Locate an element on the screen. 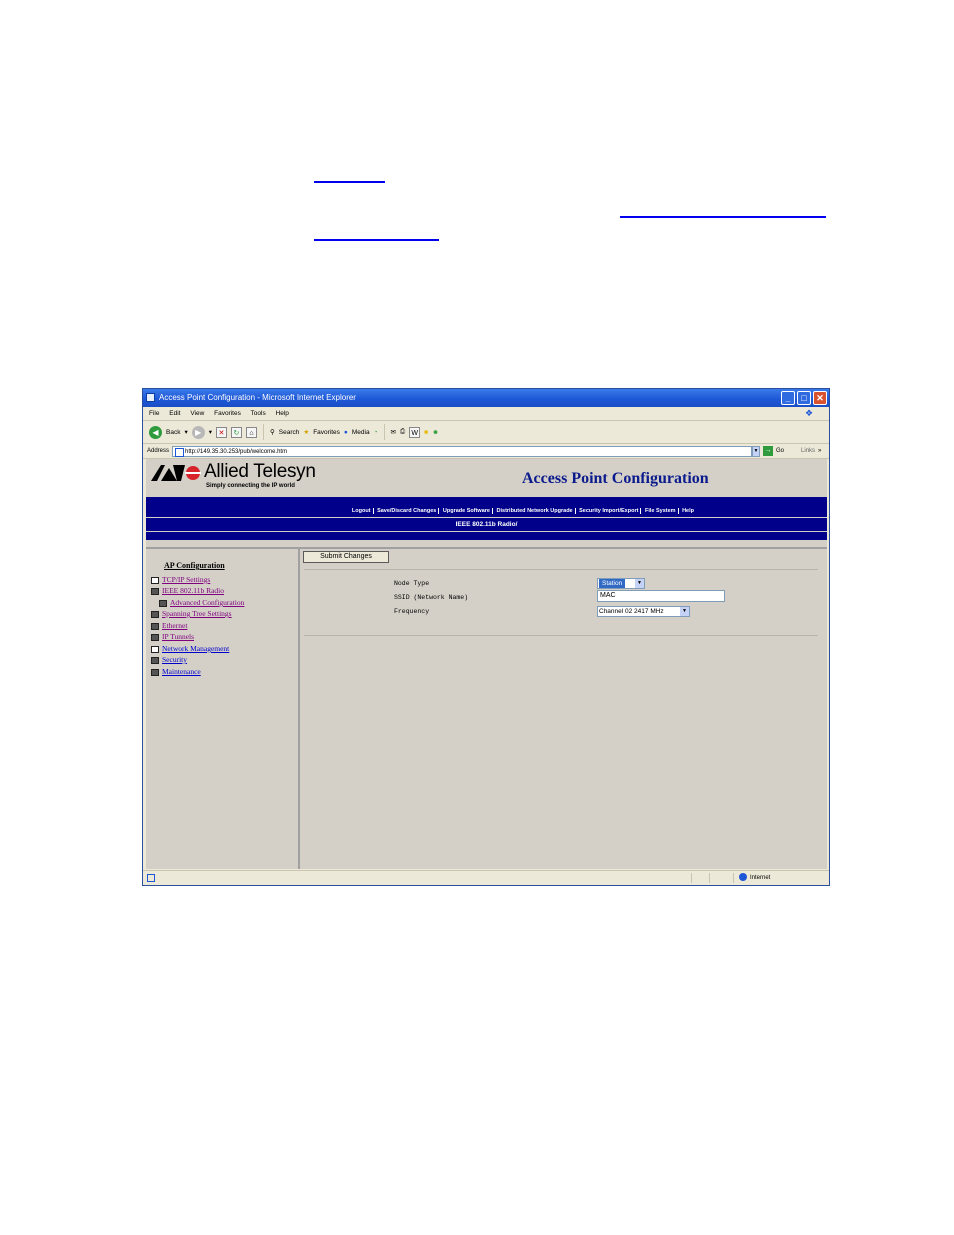  home-icon: ⌂ is located at coordinates (251, 432).